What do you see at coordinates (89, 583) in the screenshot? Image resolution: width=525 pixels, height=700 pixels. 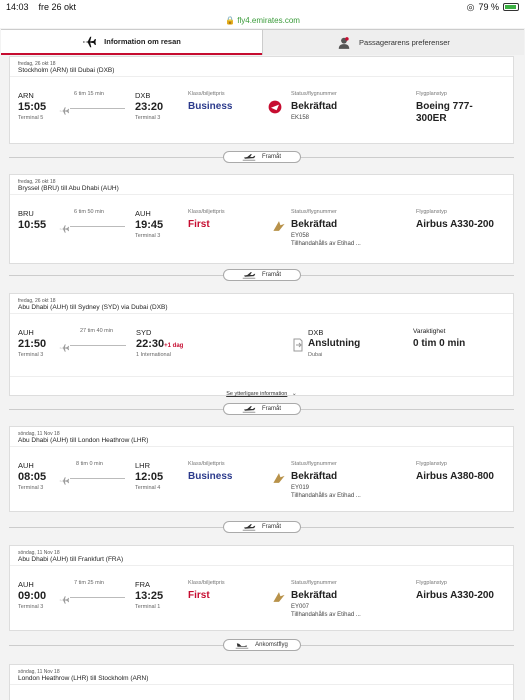 I see `flight-duration: 7 tim 25 min` at bounding box center [89, 583].